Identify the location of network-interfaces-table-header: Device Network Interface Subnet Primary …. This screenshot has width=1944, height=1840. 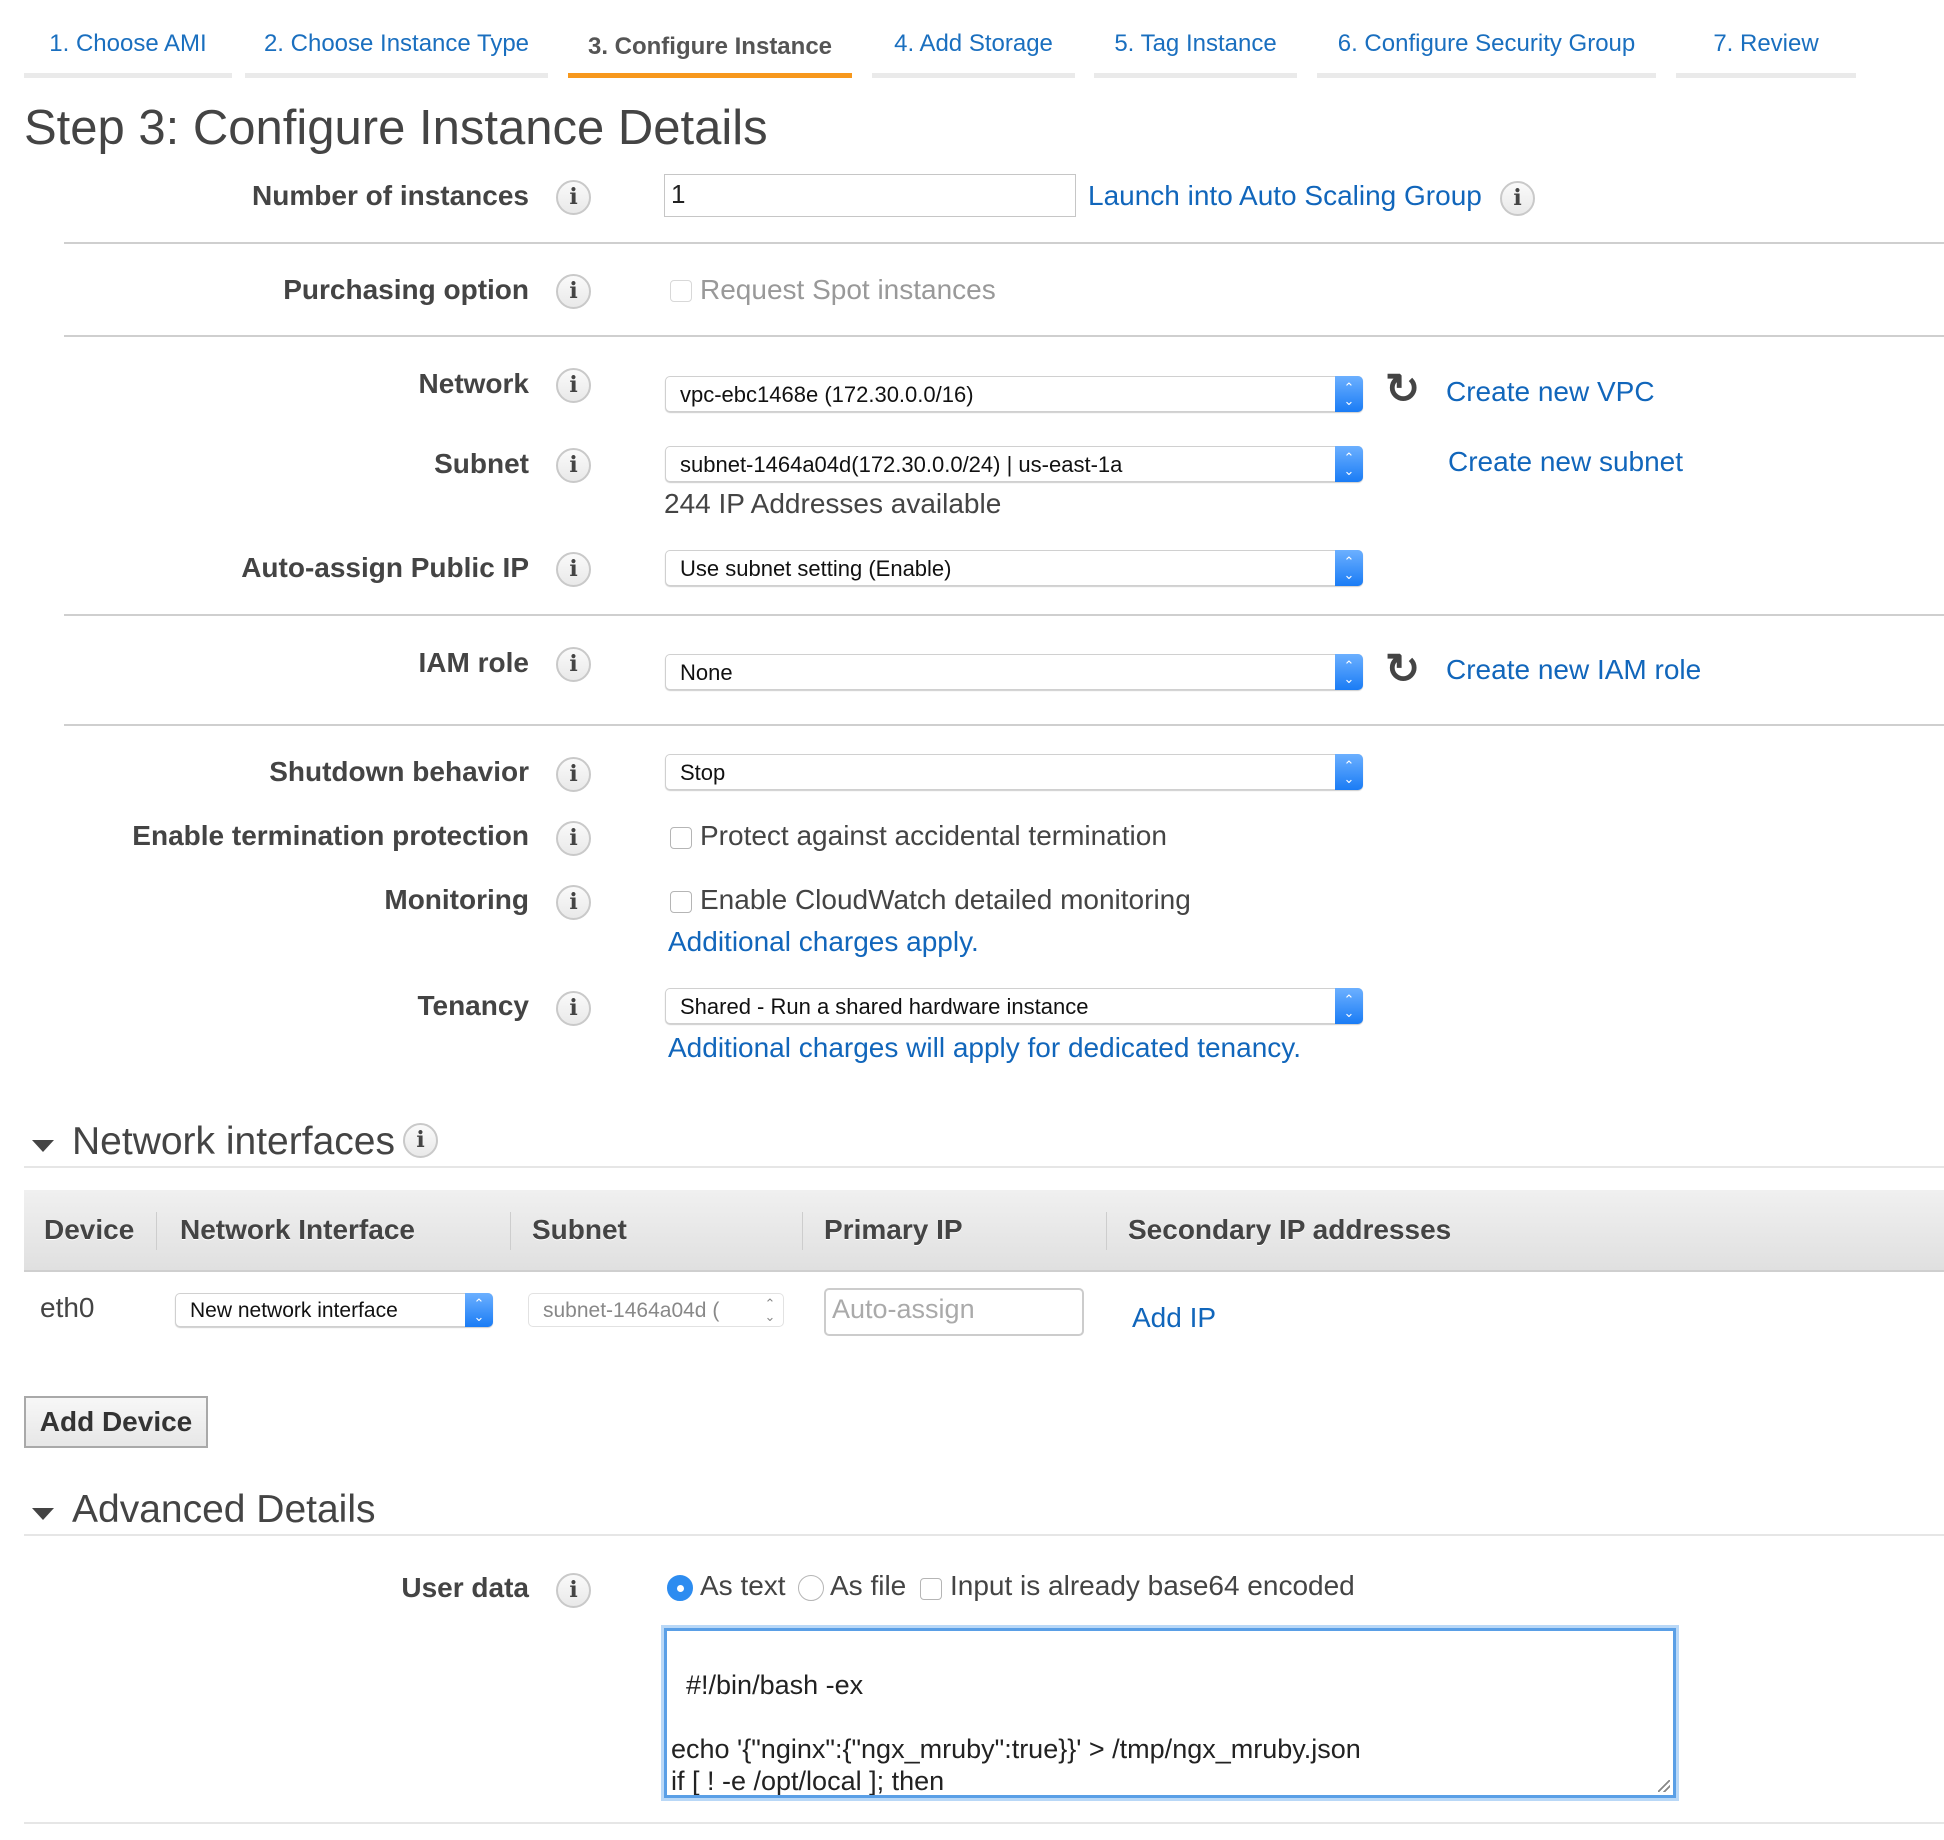
(984, 1231).